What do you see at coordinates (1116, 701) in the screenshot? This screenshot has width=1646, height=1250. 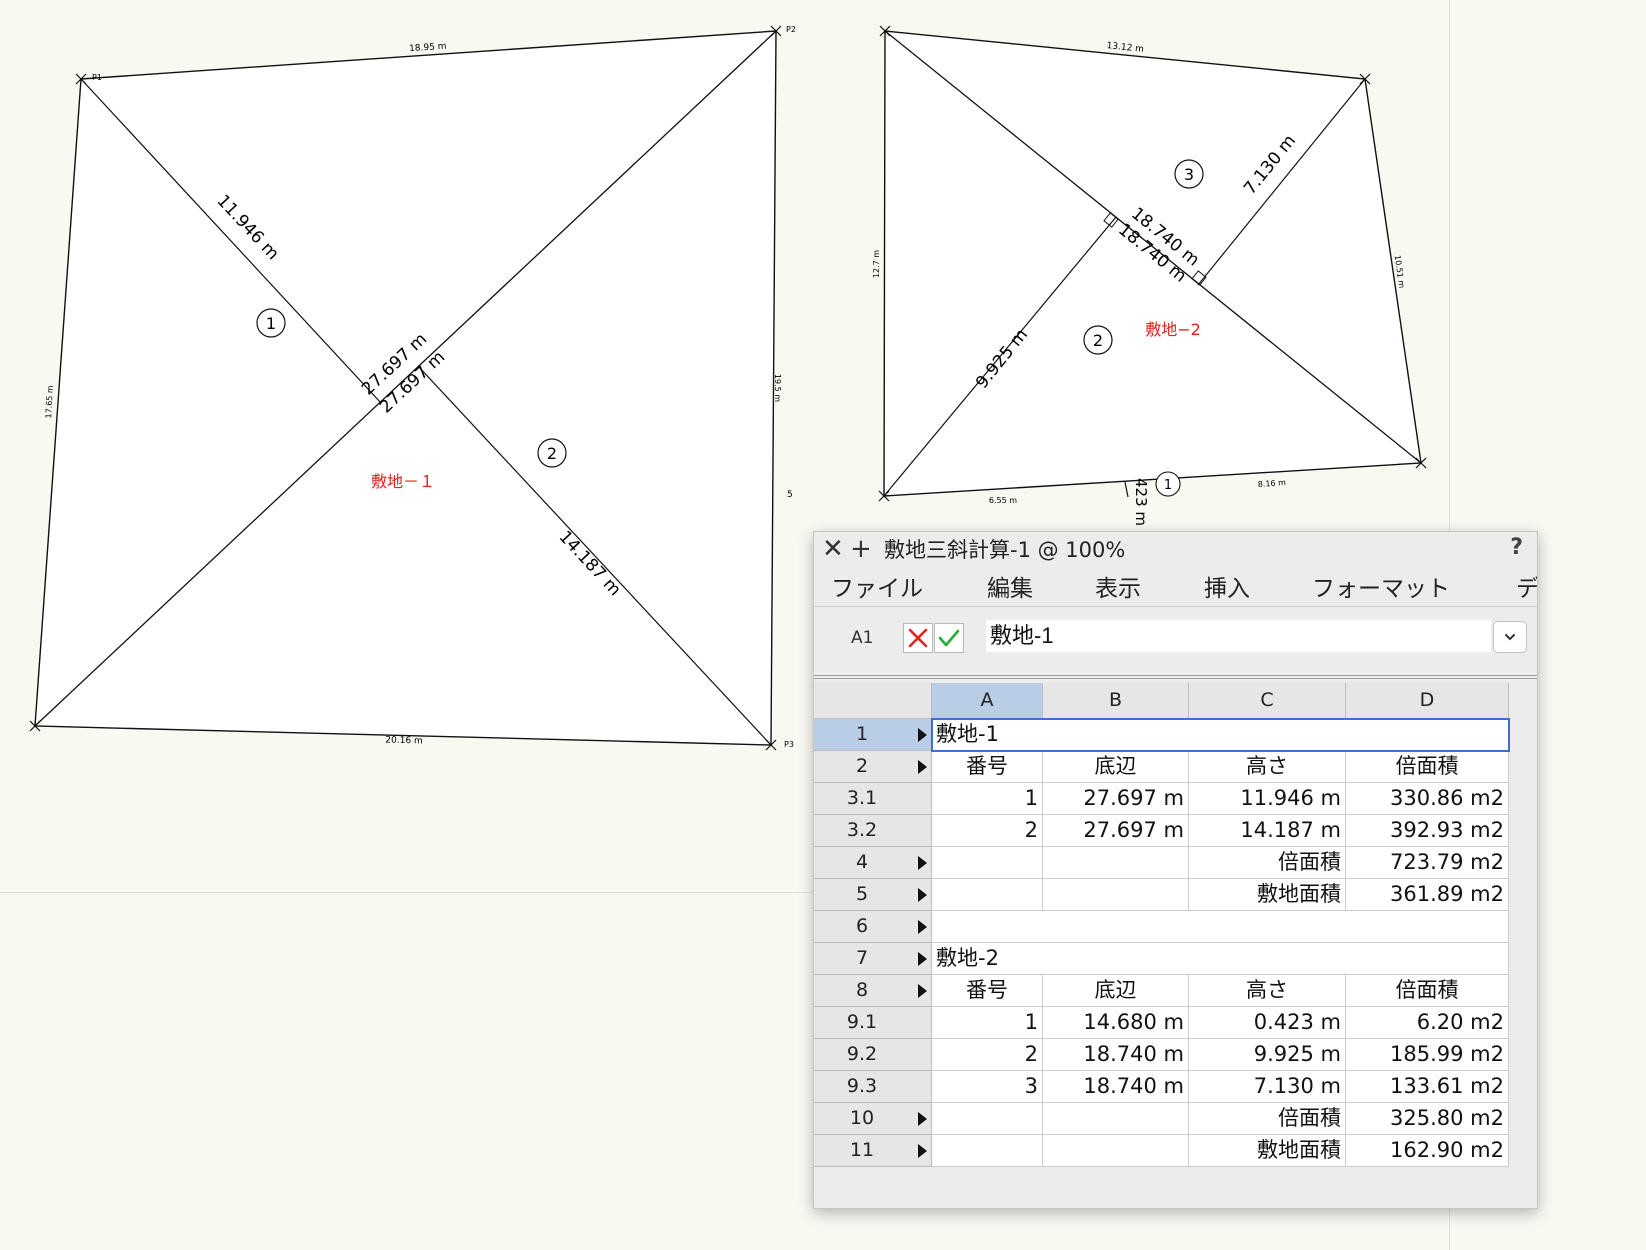 I see `column-header-b: B` at bounding box center [1116, 701].